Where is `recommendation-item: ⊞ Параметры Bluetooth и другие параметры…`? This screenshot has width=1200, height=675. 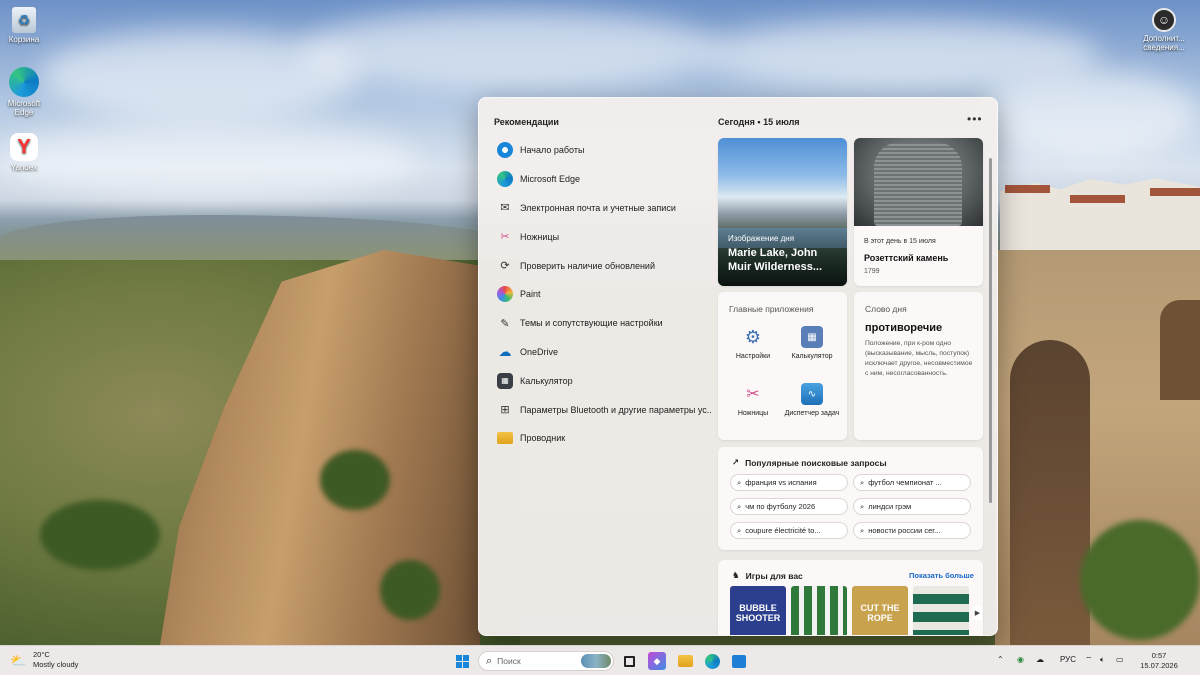
recommendation-item: ⊞ Параметры Bluetooth и другие параметры… is located at coordinates (604, 409).